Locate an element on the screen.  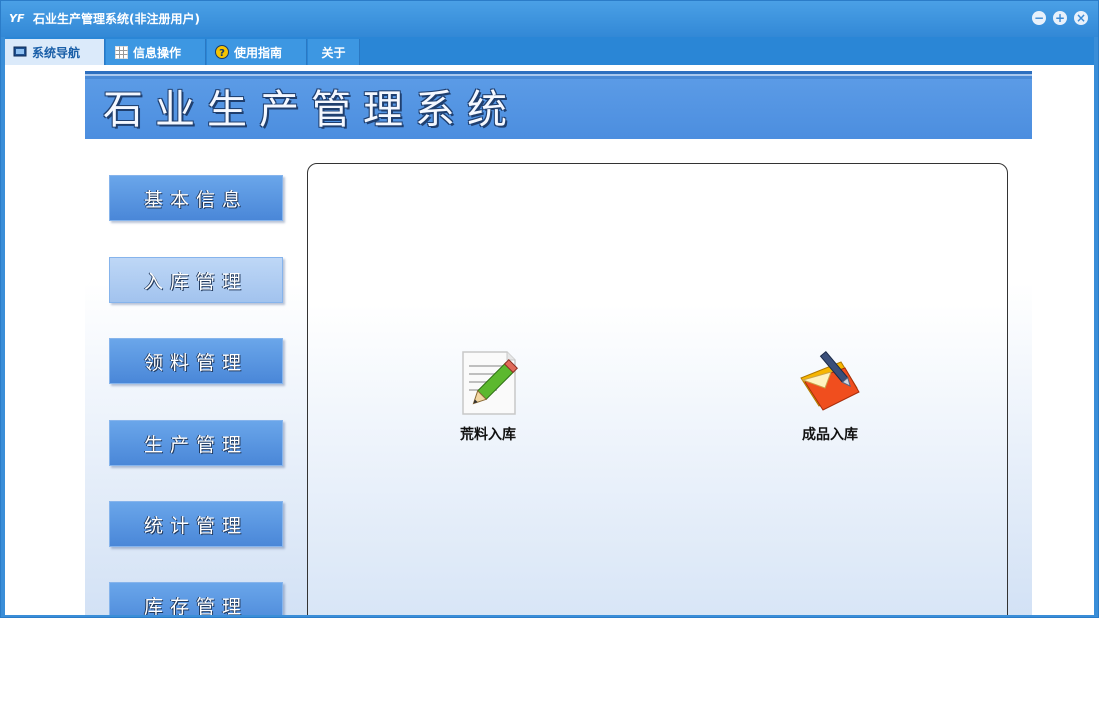
minimize-button: − is located at coordinates (1039, 18).